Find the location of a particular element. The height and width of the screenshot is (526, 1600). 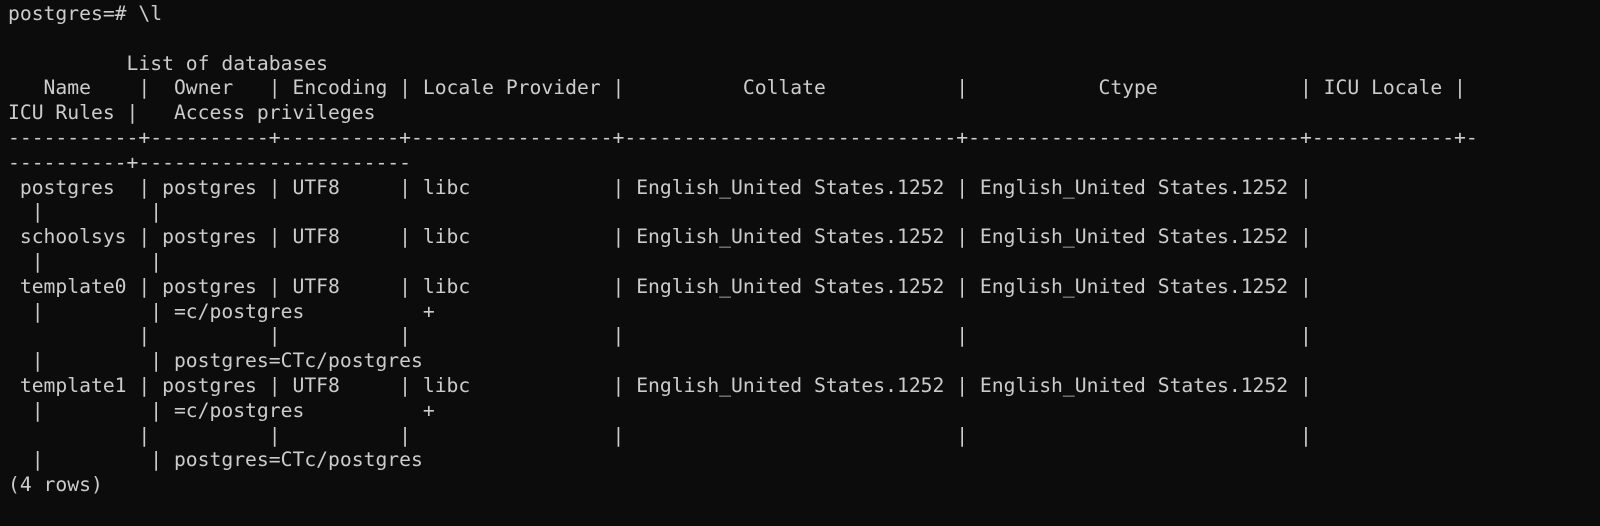

scrollback-fragment: . is located at coordinates (186, 1).